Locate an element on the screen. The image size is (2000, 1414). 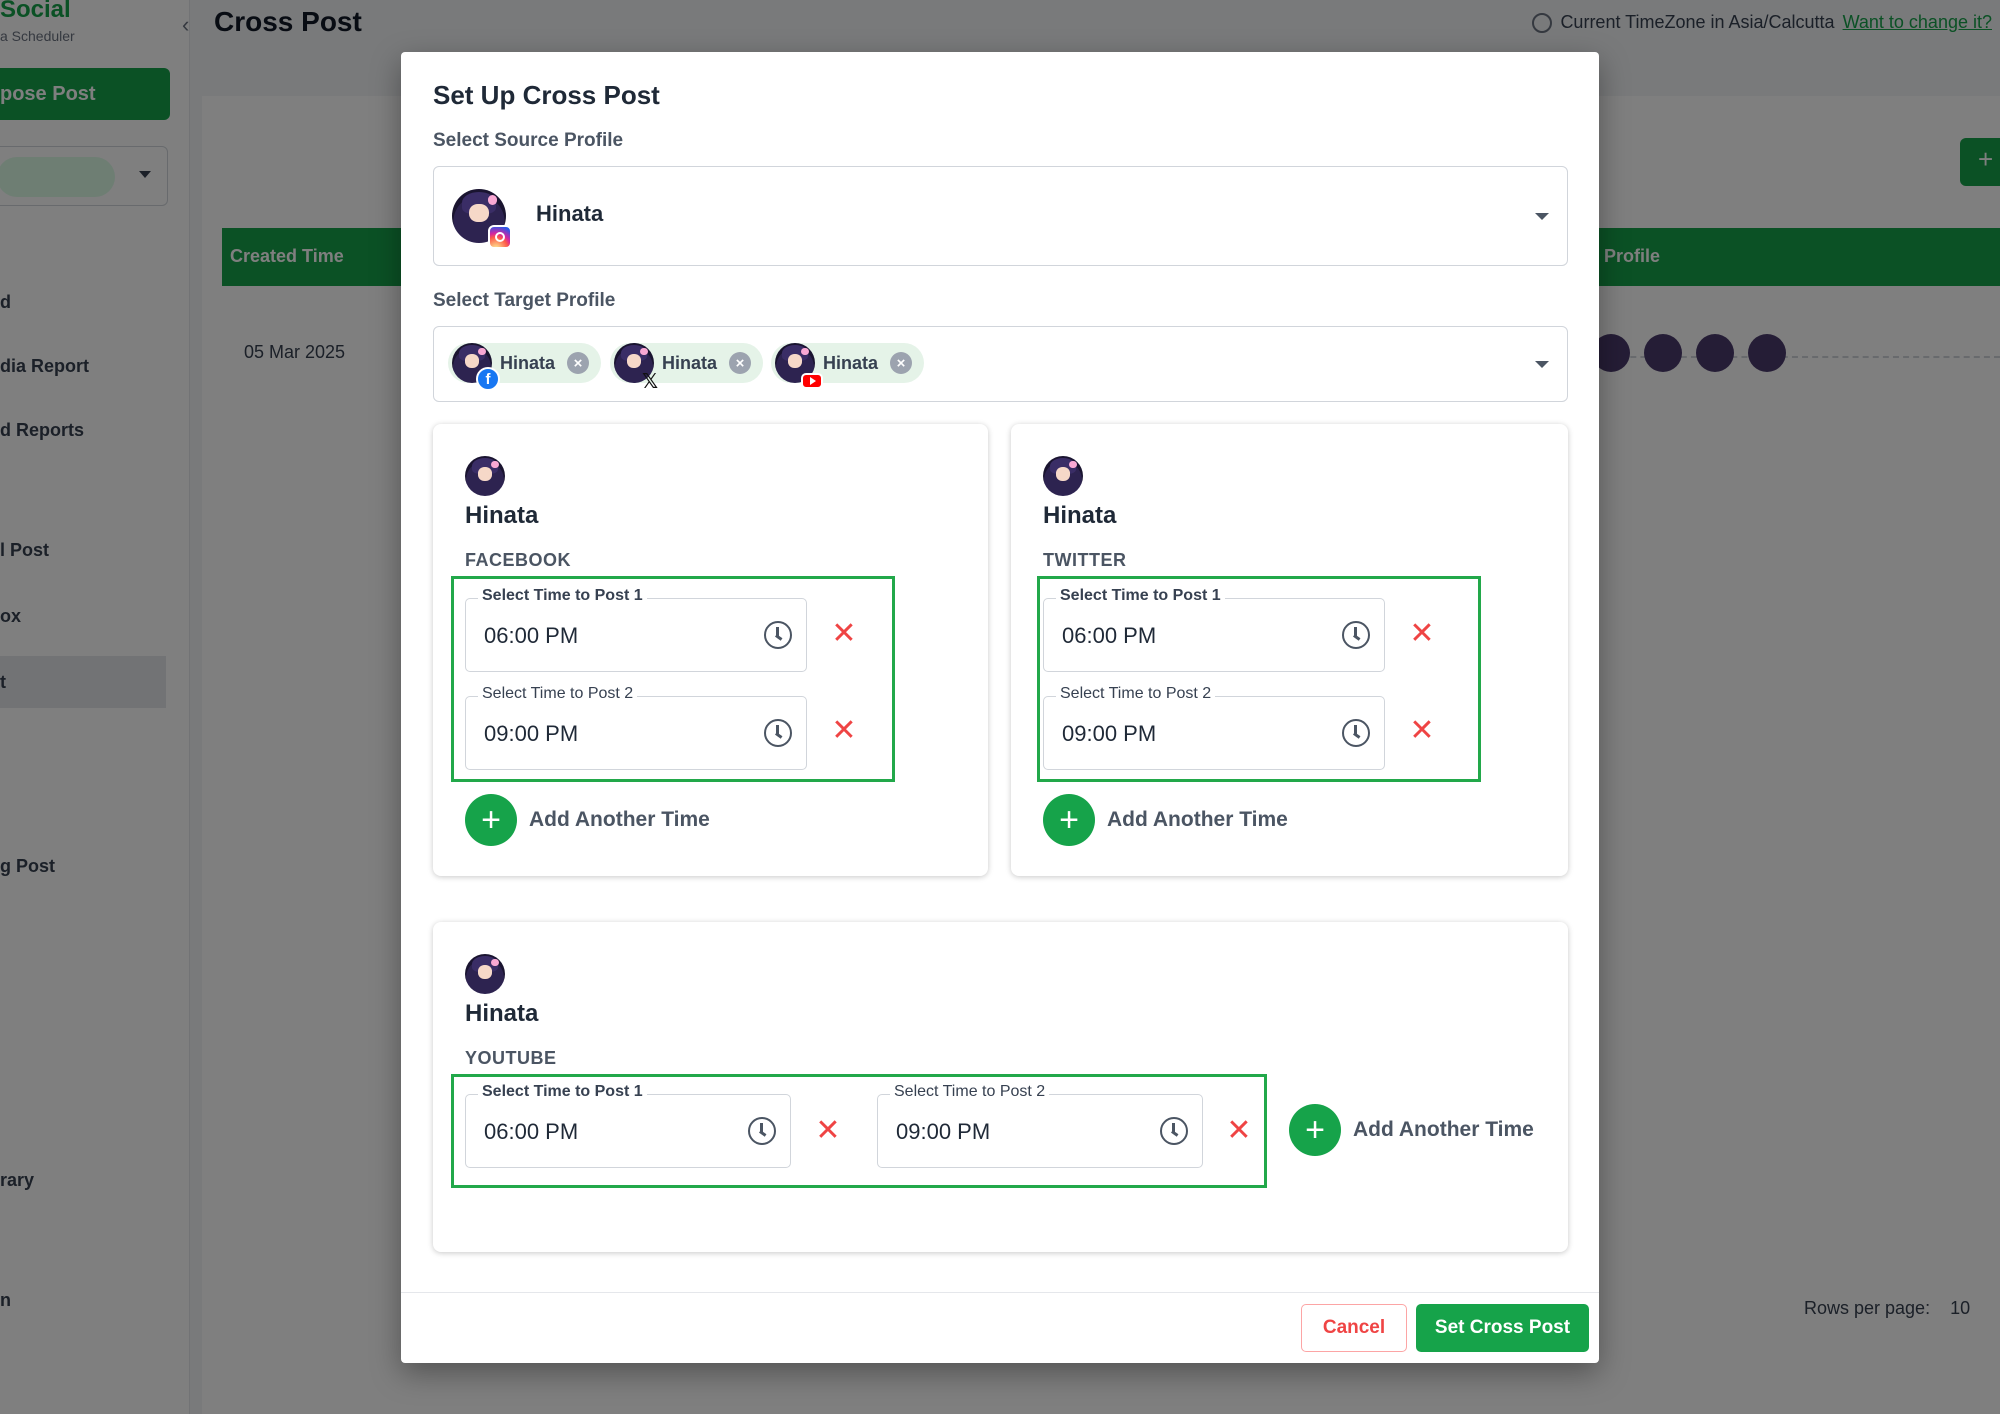
target-chip-facebook: f Hinata × is located at coordinates (525, 367).